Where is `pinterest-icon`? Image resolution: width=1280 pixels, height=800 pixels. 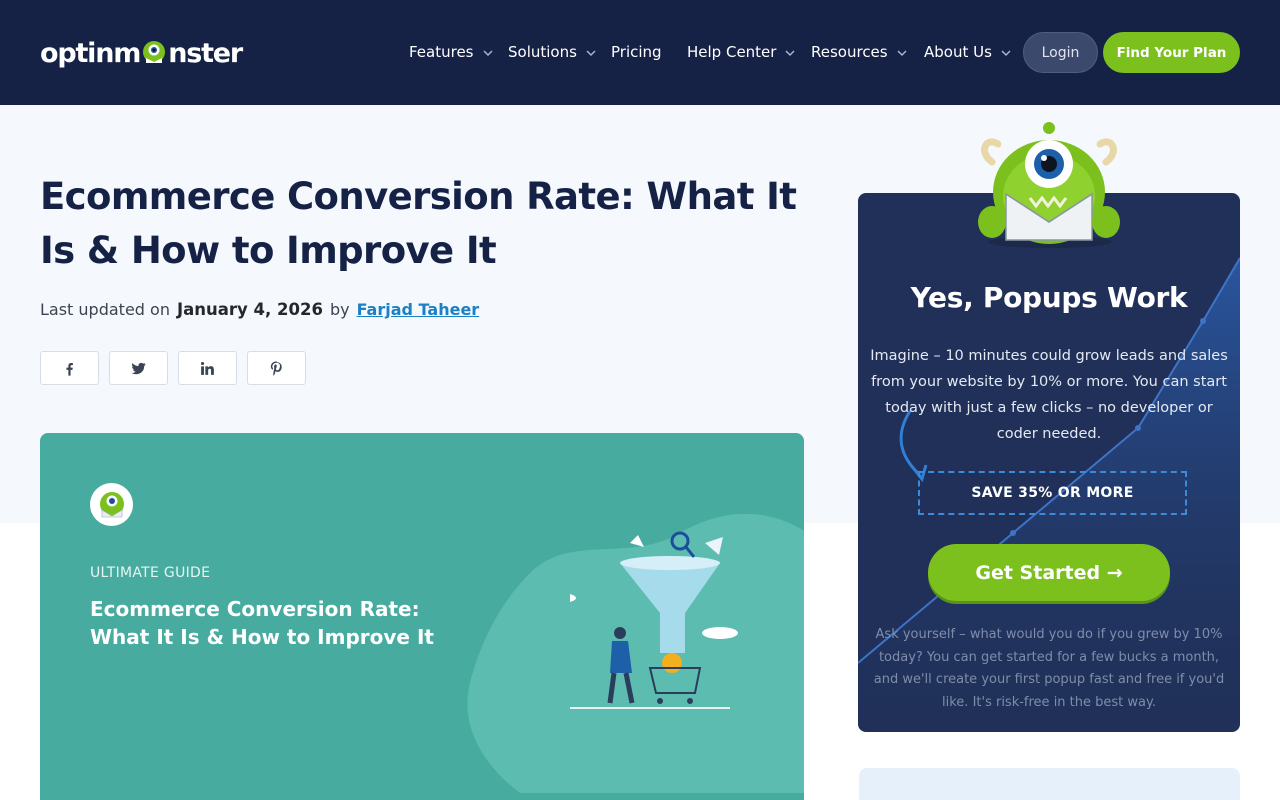
pinterest-icon is located at coordinates (276, 368).